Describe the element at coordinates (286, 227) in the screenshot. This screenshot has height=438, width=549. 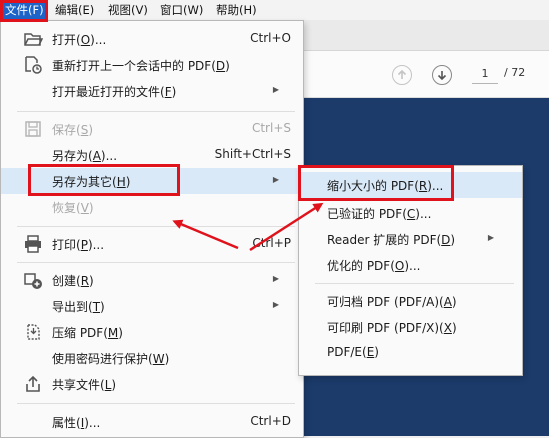
I see `annotation-arrow-right` at that location.